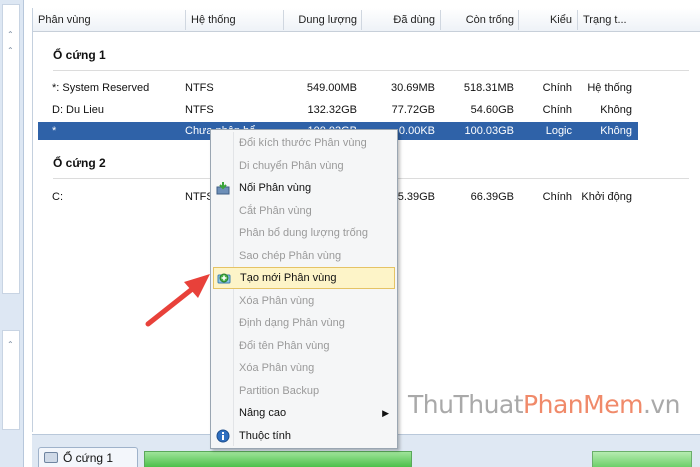  Describe the element at coordinates (399, 20) in the screenshot. I see `column-used: Đã dùng` at that location.